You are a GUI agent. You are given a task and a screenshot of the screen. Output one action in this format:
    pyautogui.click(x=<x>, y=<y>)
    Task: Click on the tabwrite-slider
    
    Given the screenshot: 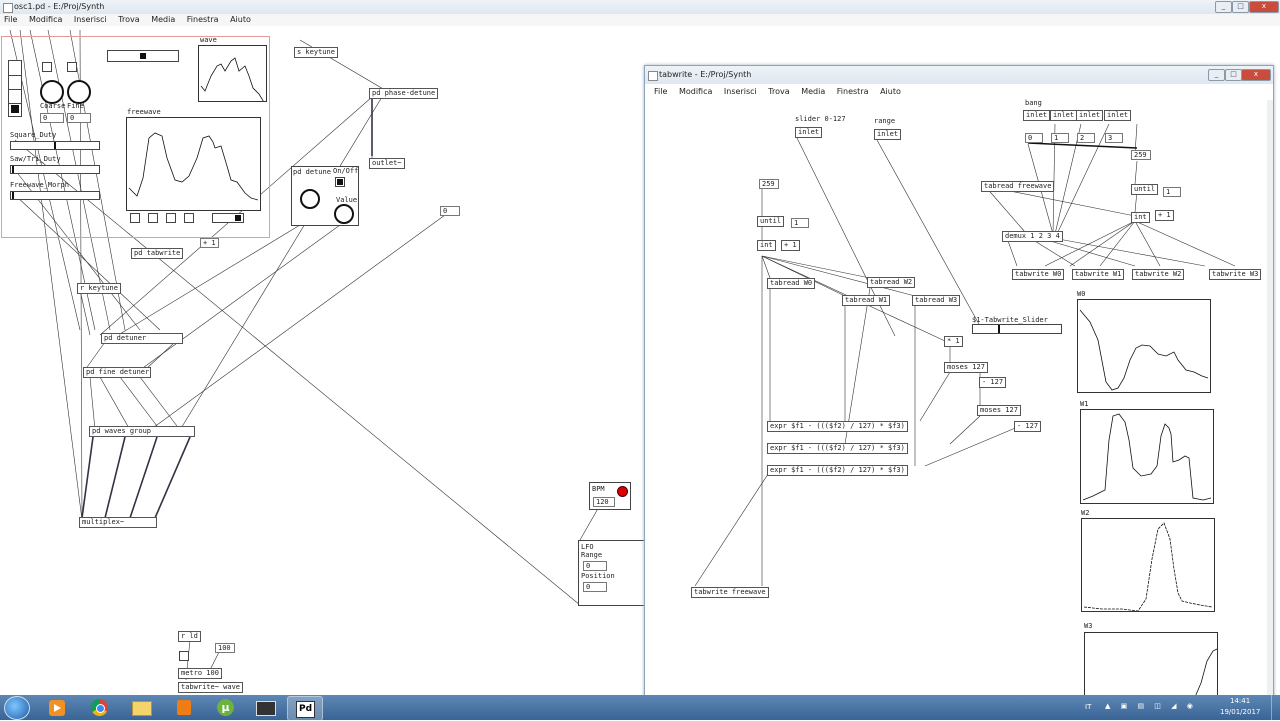 What is the action you would take?
    pyautogui.click(x=1017, y=329)
    